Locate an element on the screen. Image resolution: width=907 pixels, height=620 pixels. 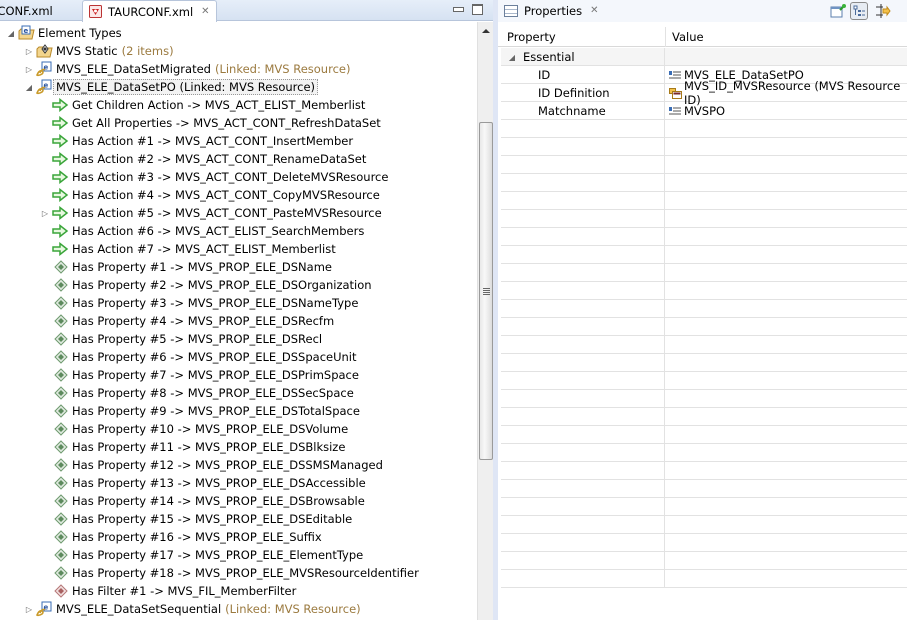
tree-vertical-scrollbar is located at coordinates (485, 321).